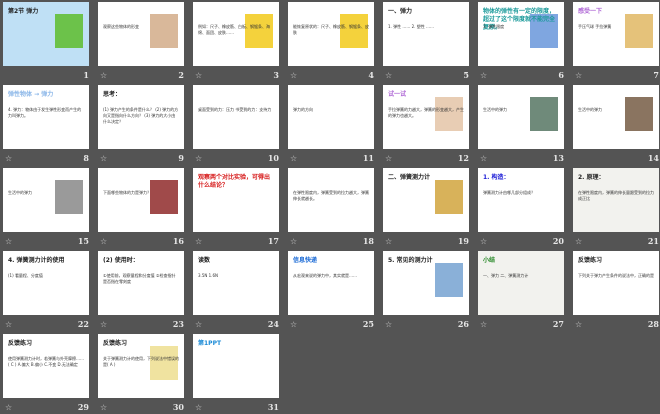  I want to click on slide-thumbnail: 下面哪些物体的力是弹力？, so click(141, 200).